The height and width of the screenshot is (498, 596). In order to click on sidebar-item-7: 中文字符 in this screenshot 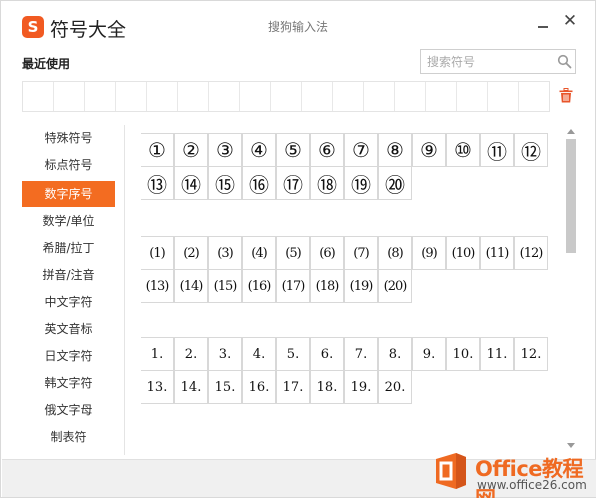, I will do `click(68, 302)`.